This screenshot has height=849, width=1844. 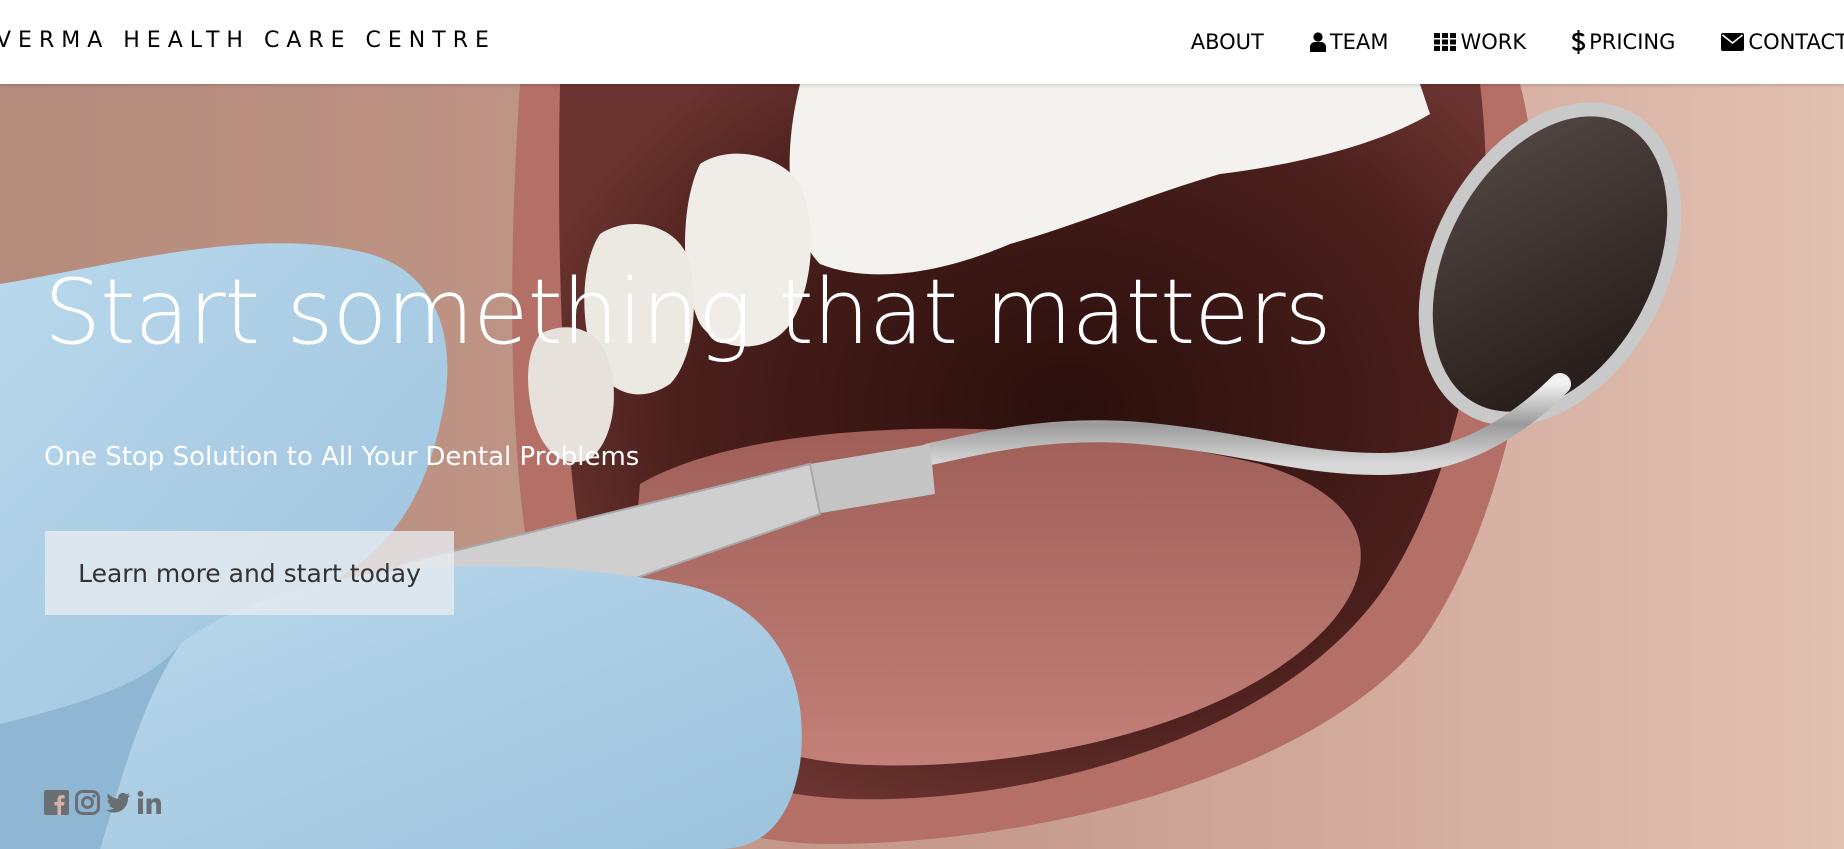 I want to click on nav-item-label: TEAM, so click(x=1359, y=42).